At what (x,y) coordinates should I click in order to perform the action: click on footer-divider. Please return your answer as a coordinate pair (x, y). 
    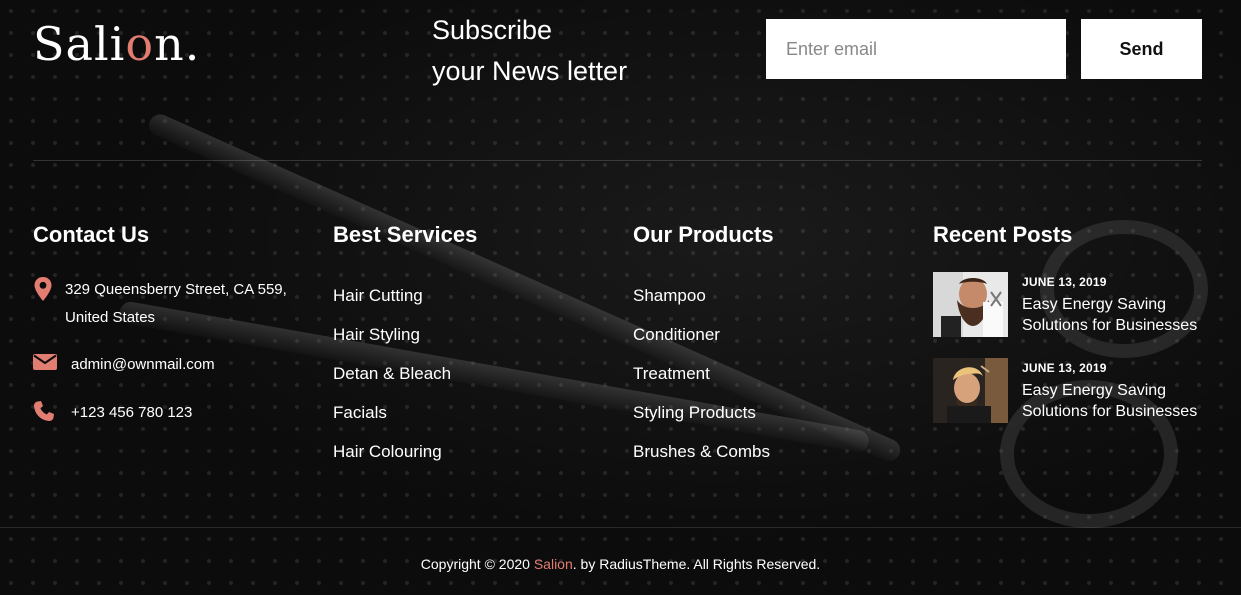
    Looking at the image, I should click on (620, 527).